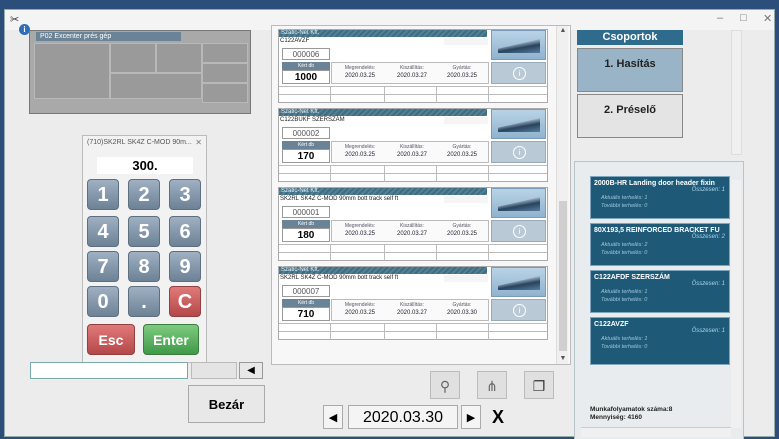 The height and width of the screenshot is (439, 779). Describe the element at coordinates (198, 142) in the screenshot. I see `keypad-close-button: ✕` at that location.